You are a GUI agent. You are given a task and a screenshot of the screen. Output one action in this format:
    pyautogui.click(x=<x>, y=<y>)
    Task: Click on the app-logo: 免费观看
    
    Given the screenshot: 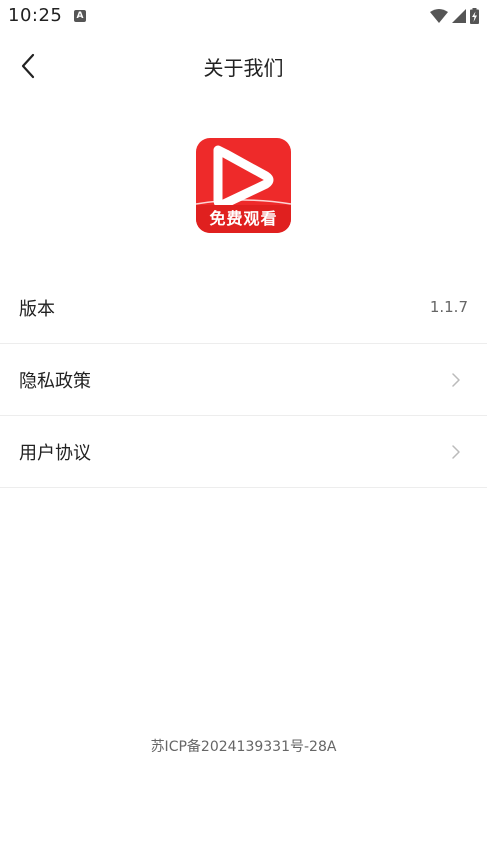 What is the action you would take?
    pyautogui.click(x=243, y=185)
    